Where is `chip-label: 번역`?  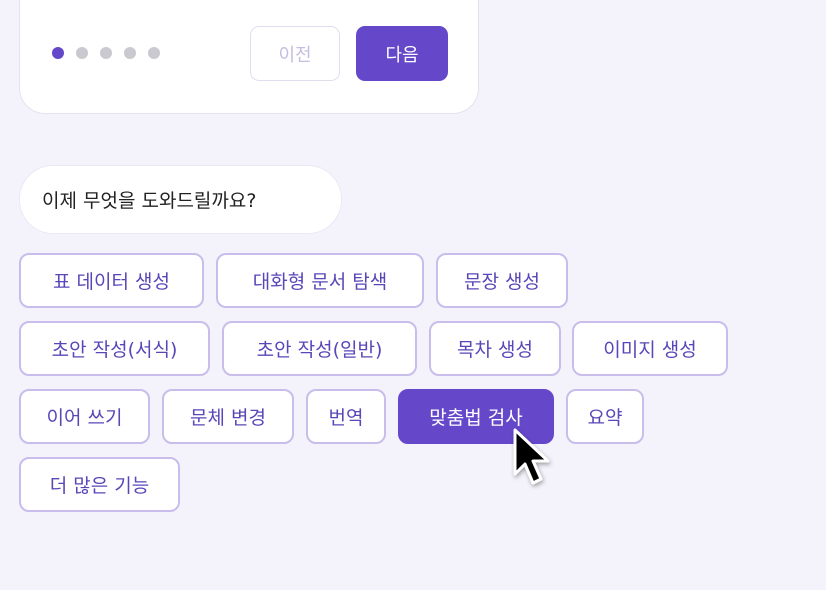
chip-label: 번역 is located at coordinates (346, 418).